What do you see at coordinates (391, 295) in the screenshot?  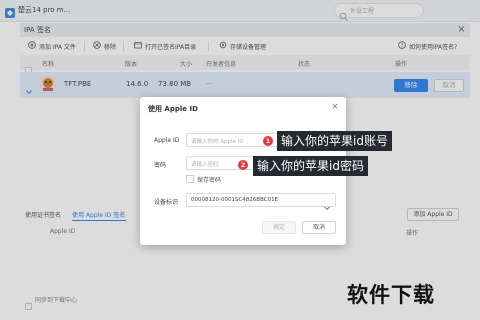 I see `watermark-text: 软件下载` at bounding box center [391, 295].